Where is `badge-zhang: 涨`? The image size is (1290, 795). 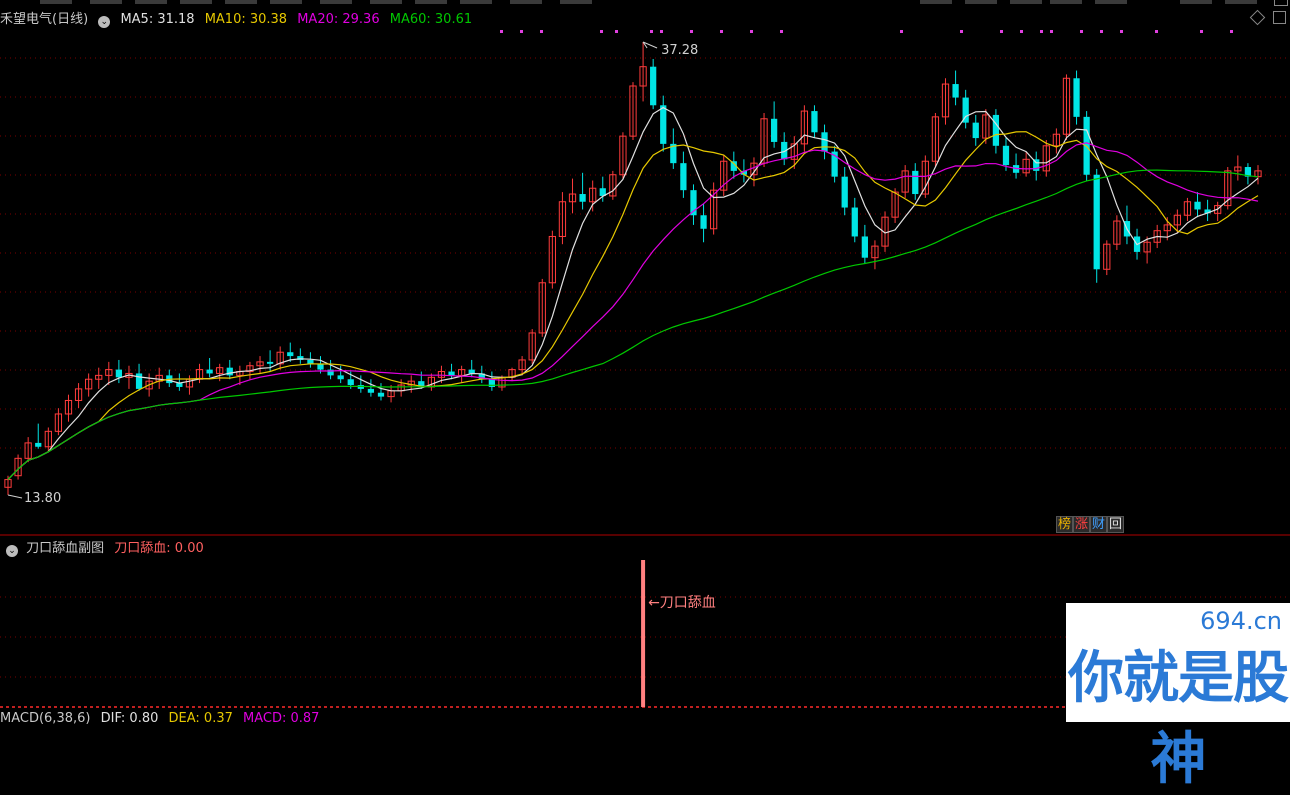 badge-zhang: 涨 is located at coordinates (1082, 524).